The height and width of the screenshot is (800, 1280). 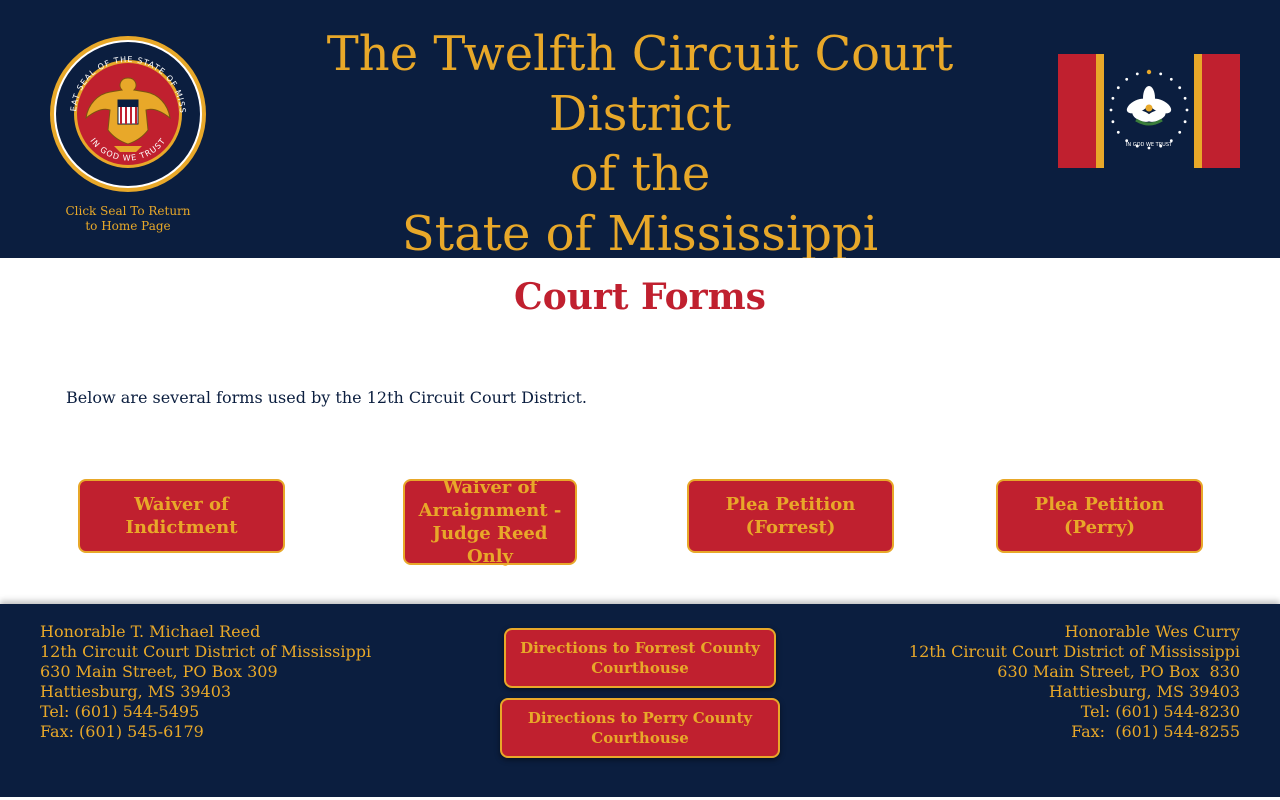 I want to click on mississippi-flag-icon: IN GOD WE TRUST, so click(x=1149, y=111).